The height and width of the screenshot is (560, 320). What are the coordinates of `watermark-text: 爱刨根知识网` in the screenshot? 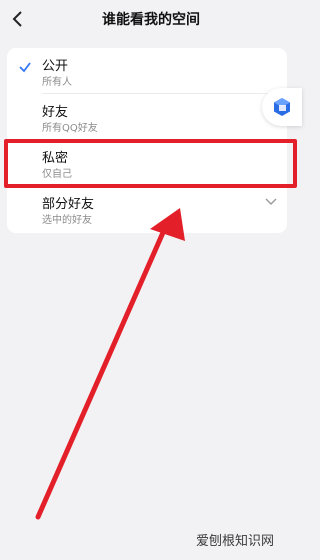 It's located at (235, 541).